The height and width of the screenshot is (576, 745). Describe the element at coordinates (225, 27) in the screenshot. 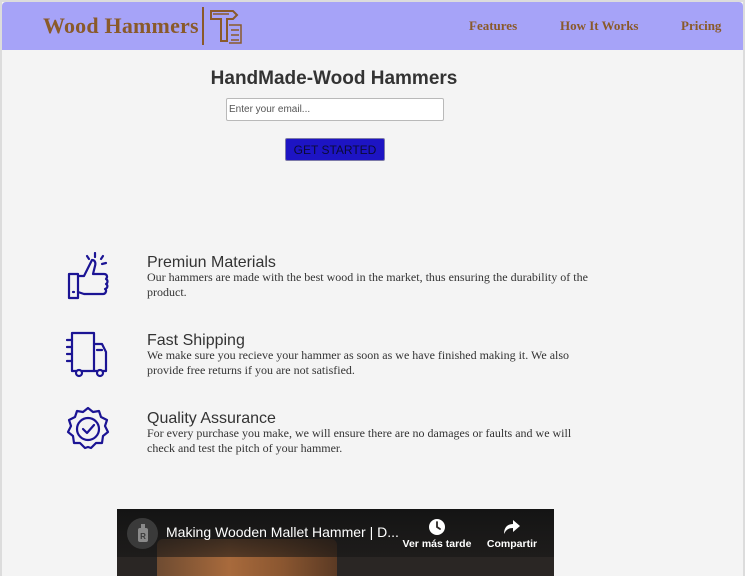

I see `hammer-icon` at that location.